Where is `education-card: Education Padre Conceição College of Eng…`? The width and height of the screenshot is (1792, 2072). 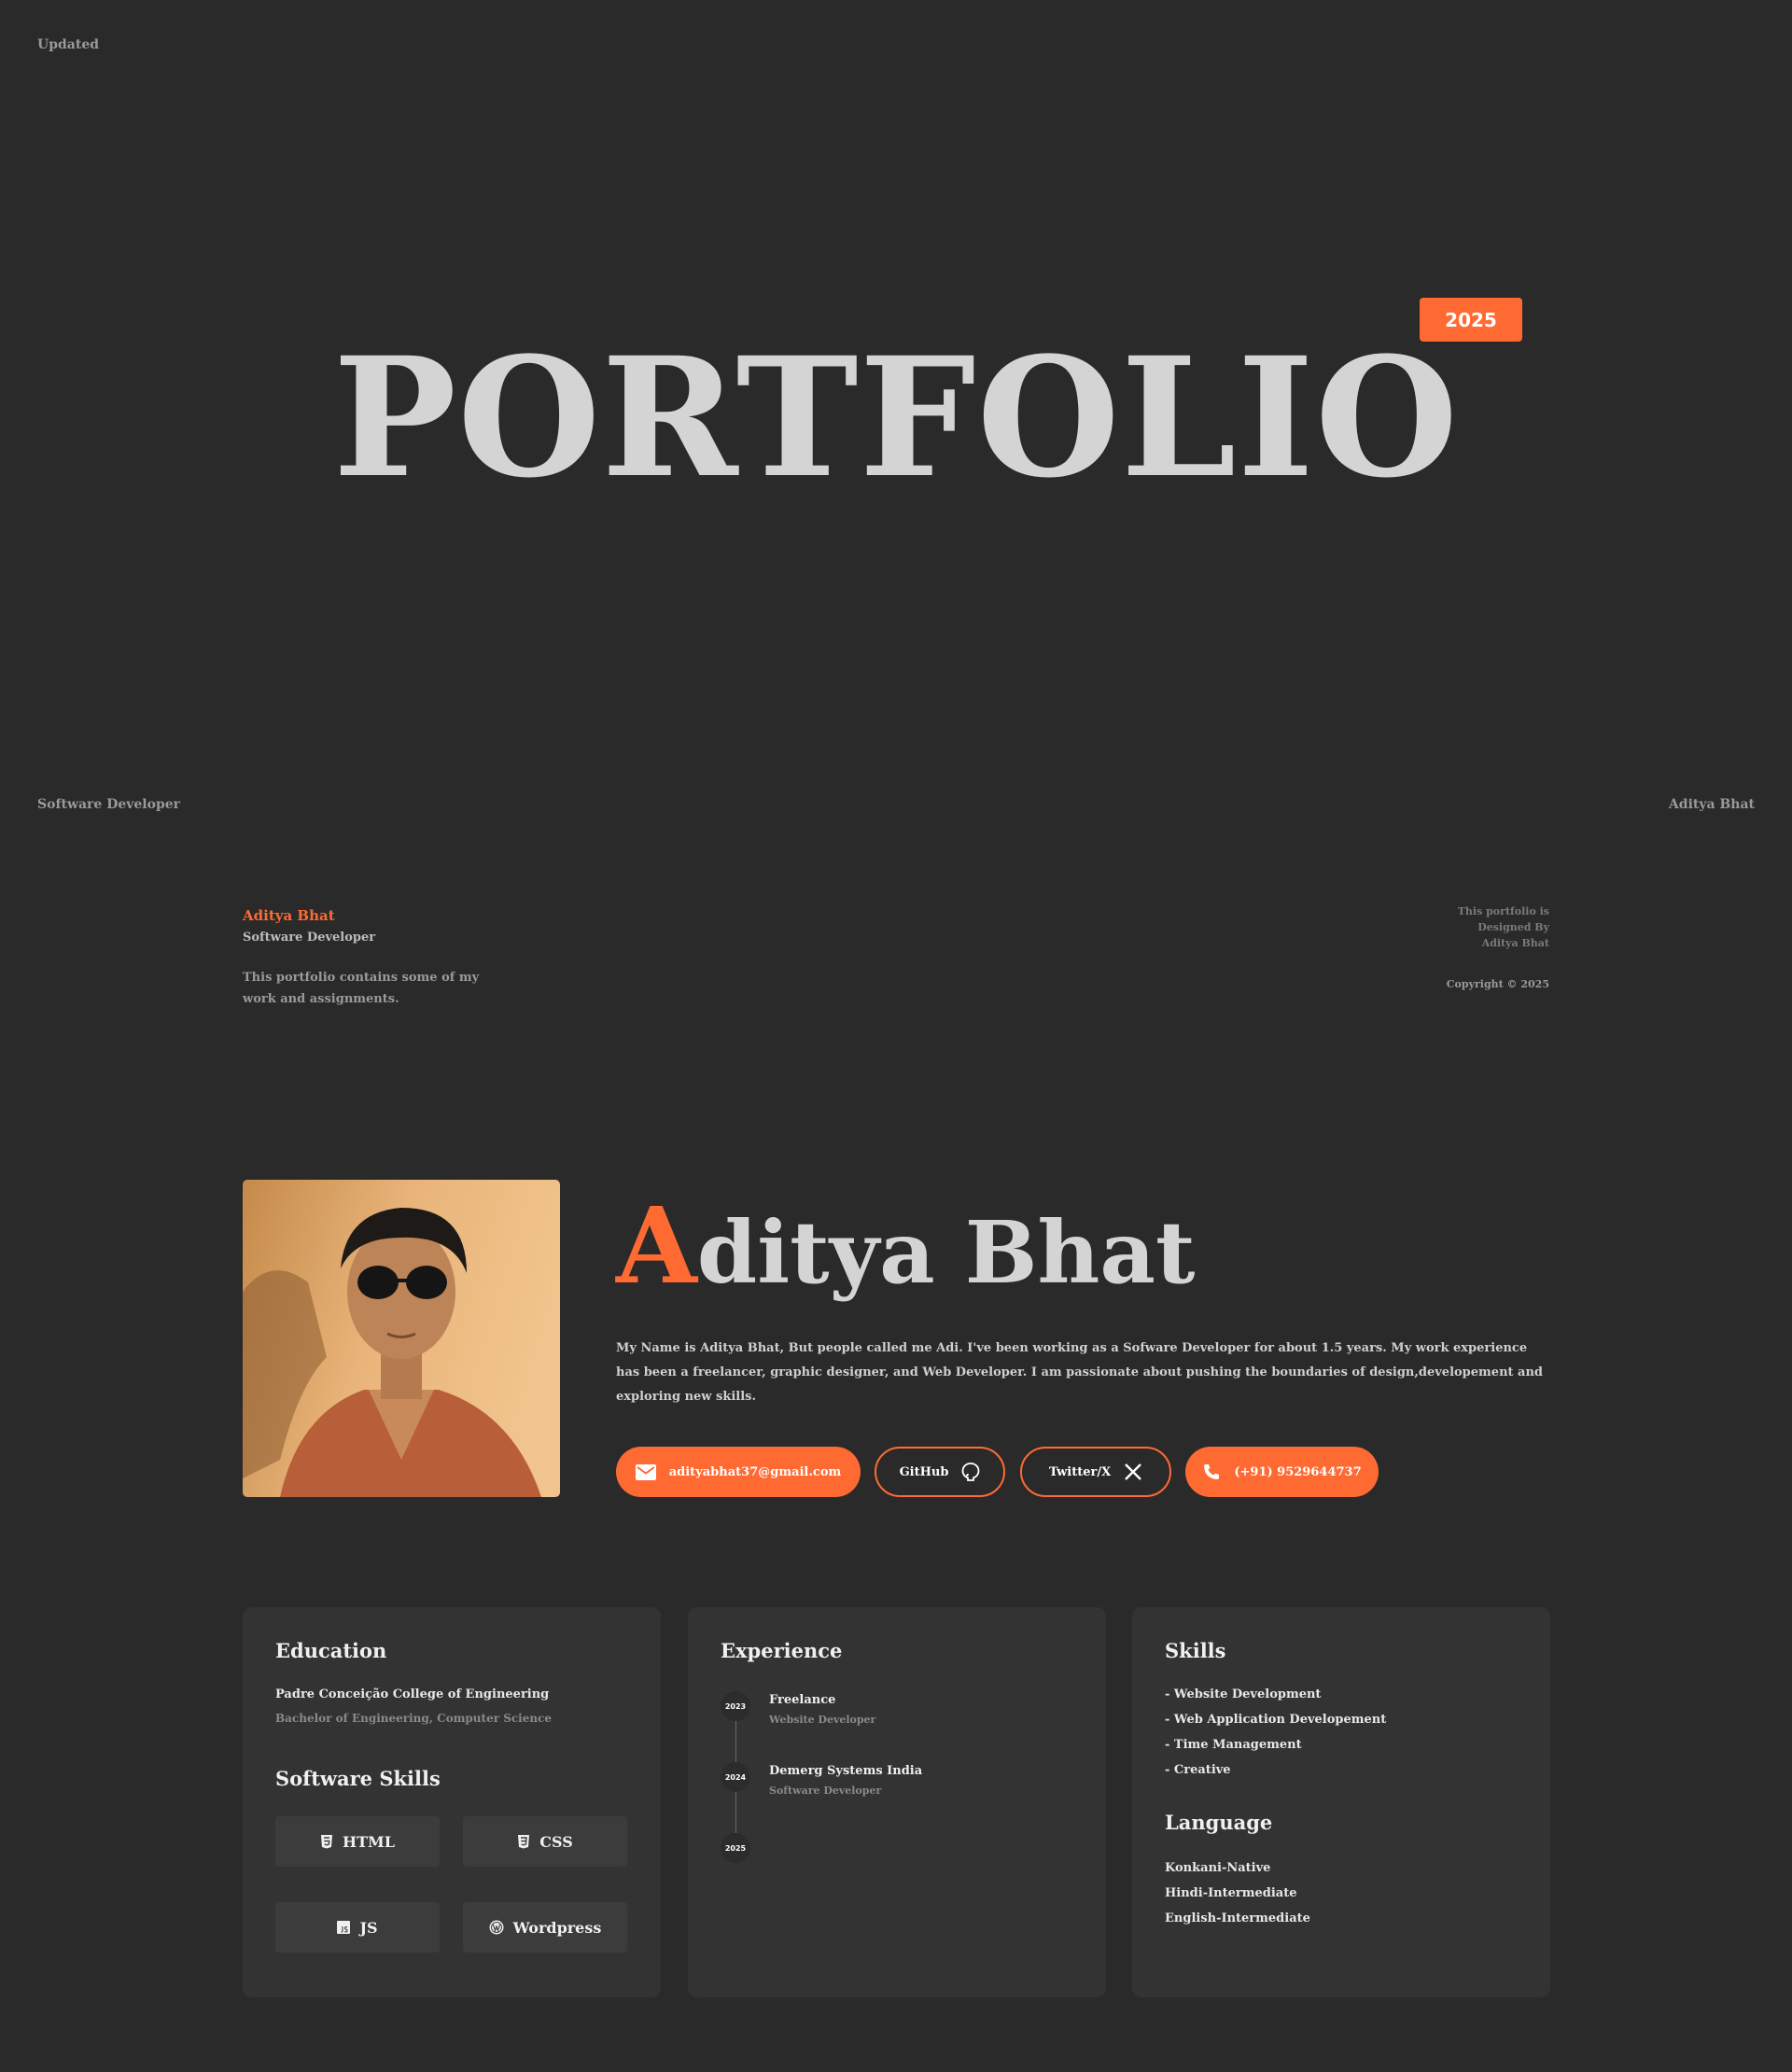 education-card: Education Padre Conceição College of Eng… is located at coordinates (452, 1802).